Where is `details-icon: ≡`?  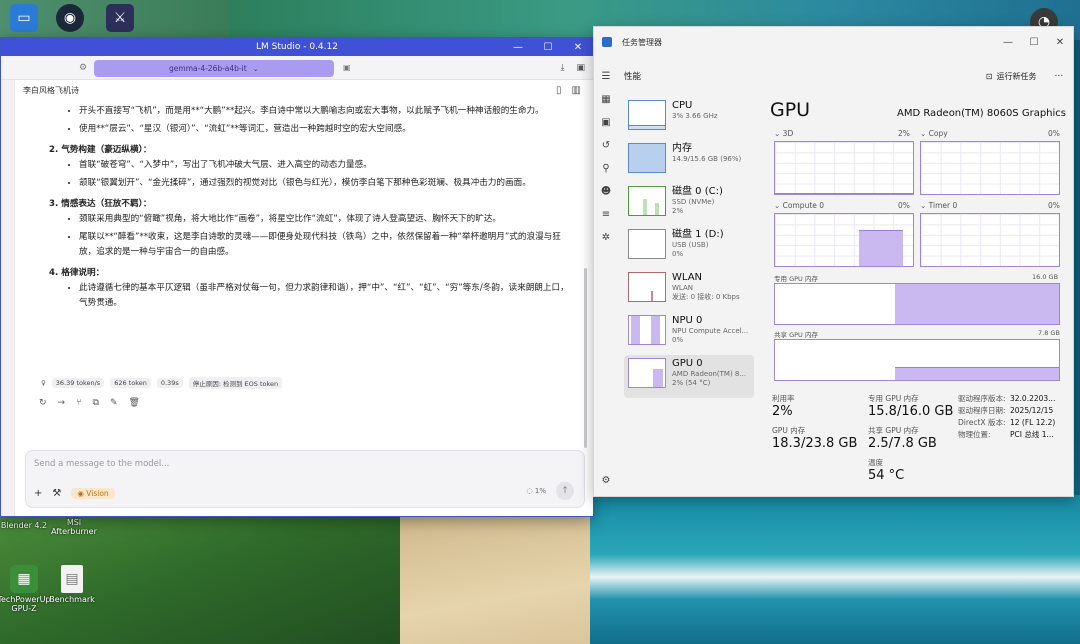 details-icon: ≡ is located at coordinates (606, 214).